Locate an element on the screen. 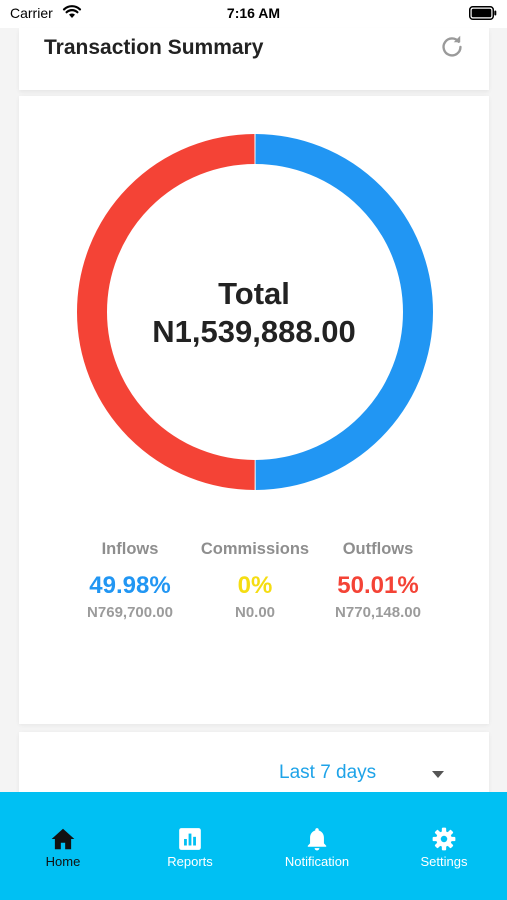 The width and height of the screenshot is (507, 900). header-bar: Transaction Summary is located at coordinates (254, 59).